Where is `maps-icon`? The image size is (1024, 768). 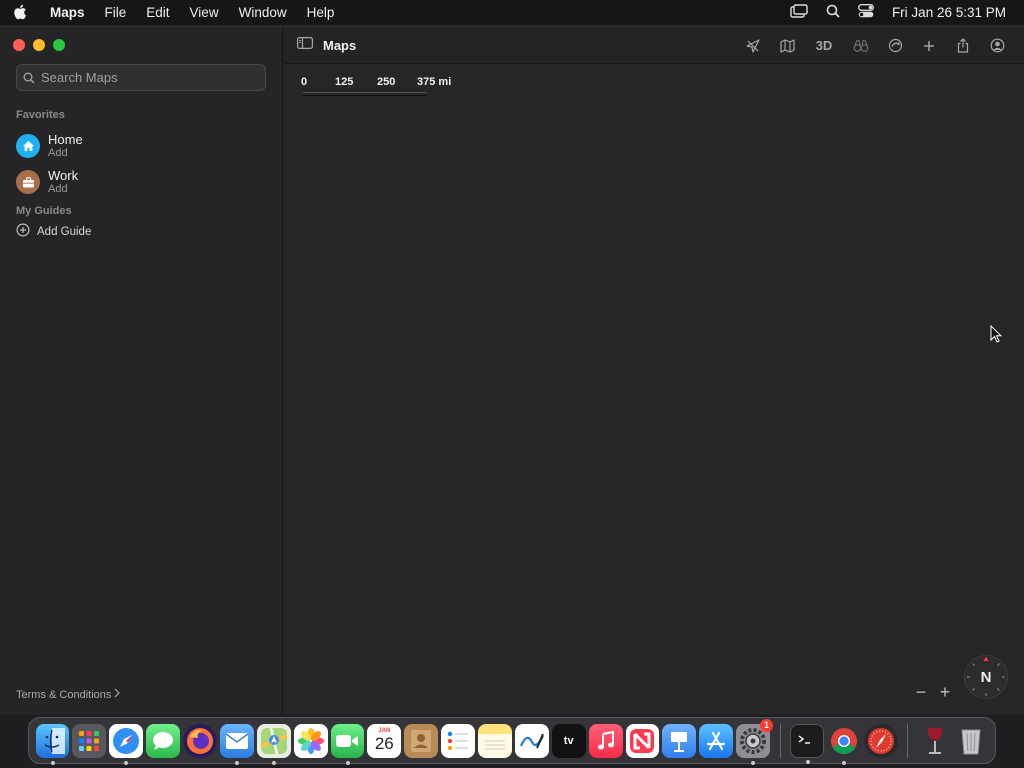
maps-icon is located at coordinates (273, 740).